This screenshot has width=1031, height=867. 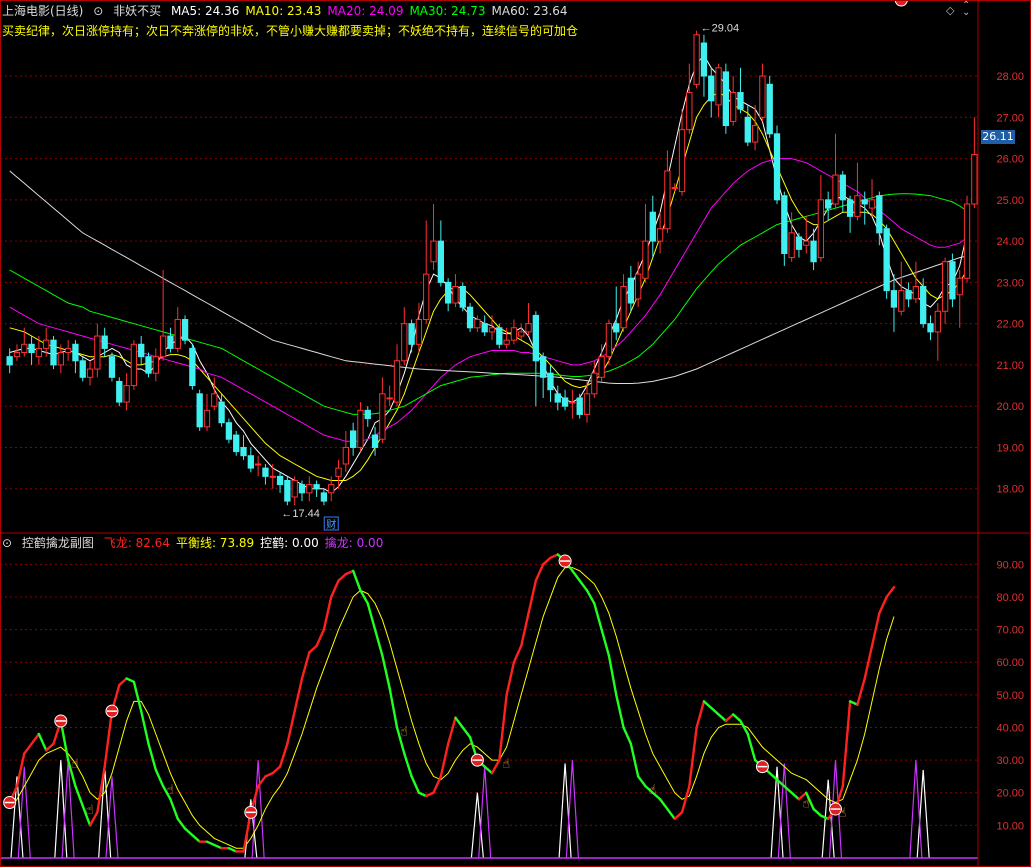 I want to click on sub-value-label-0: 飞龙: 82.64, so click(x=136, y=543).